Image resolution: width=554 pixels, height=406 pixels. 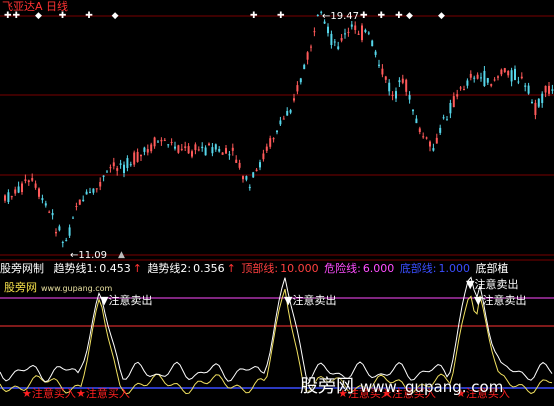 What do you see at coordinates (49, 393) in the screenshot?
I see `buy-signal-label-1: ★注意买入` at bounding box center [49, 393].